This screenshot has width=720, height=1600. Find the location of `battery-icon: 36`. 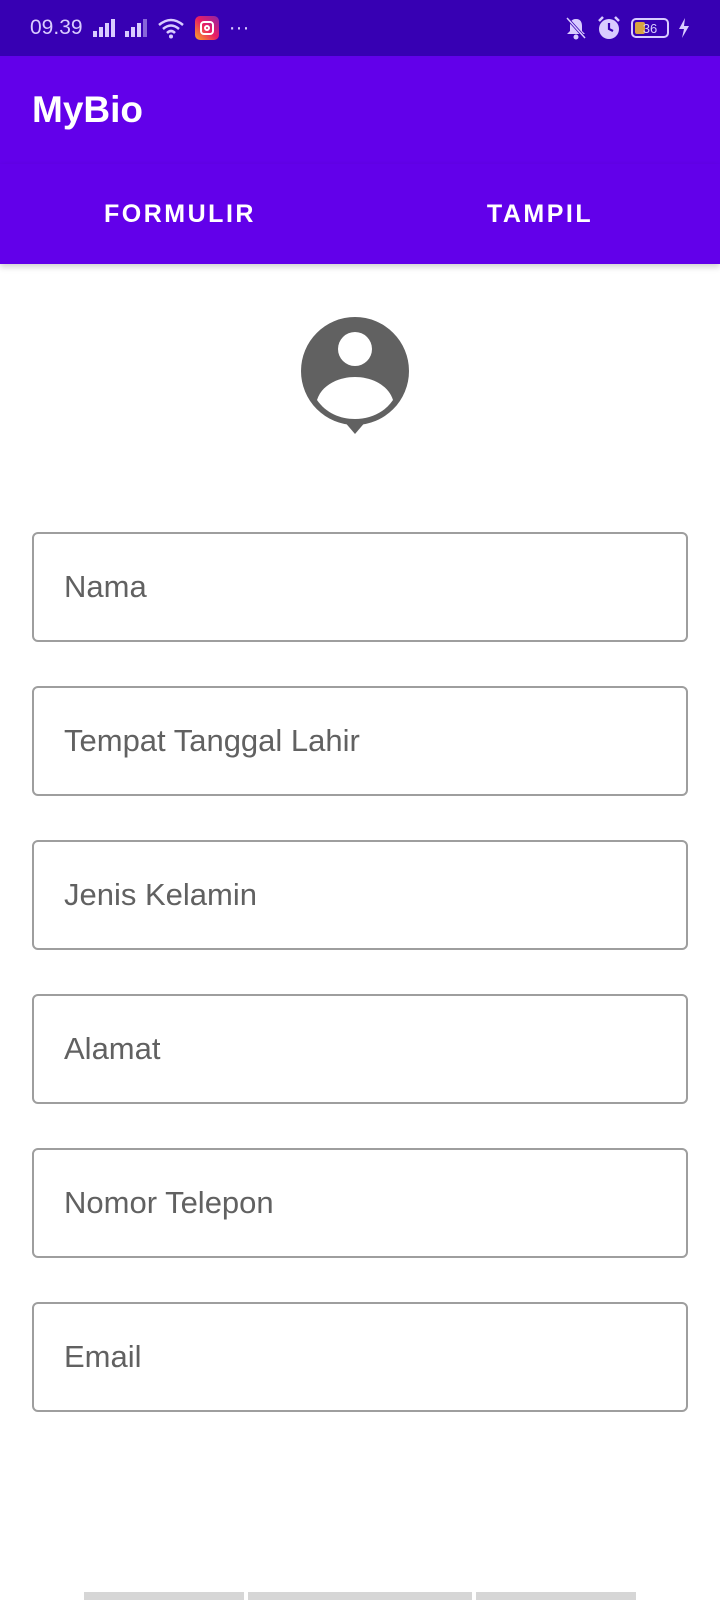

battery-icon: 36 is located at coordinates (650, 28).